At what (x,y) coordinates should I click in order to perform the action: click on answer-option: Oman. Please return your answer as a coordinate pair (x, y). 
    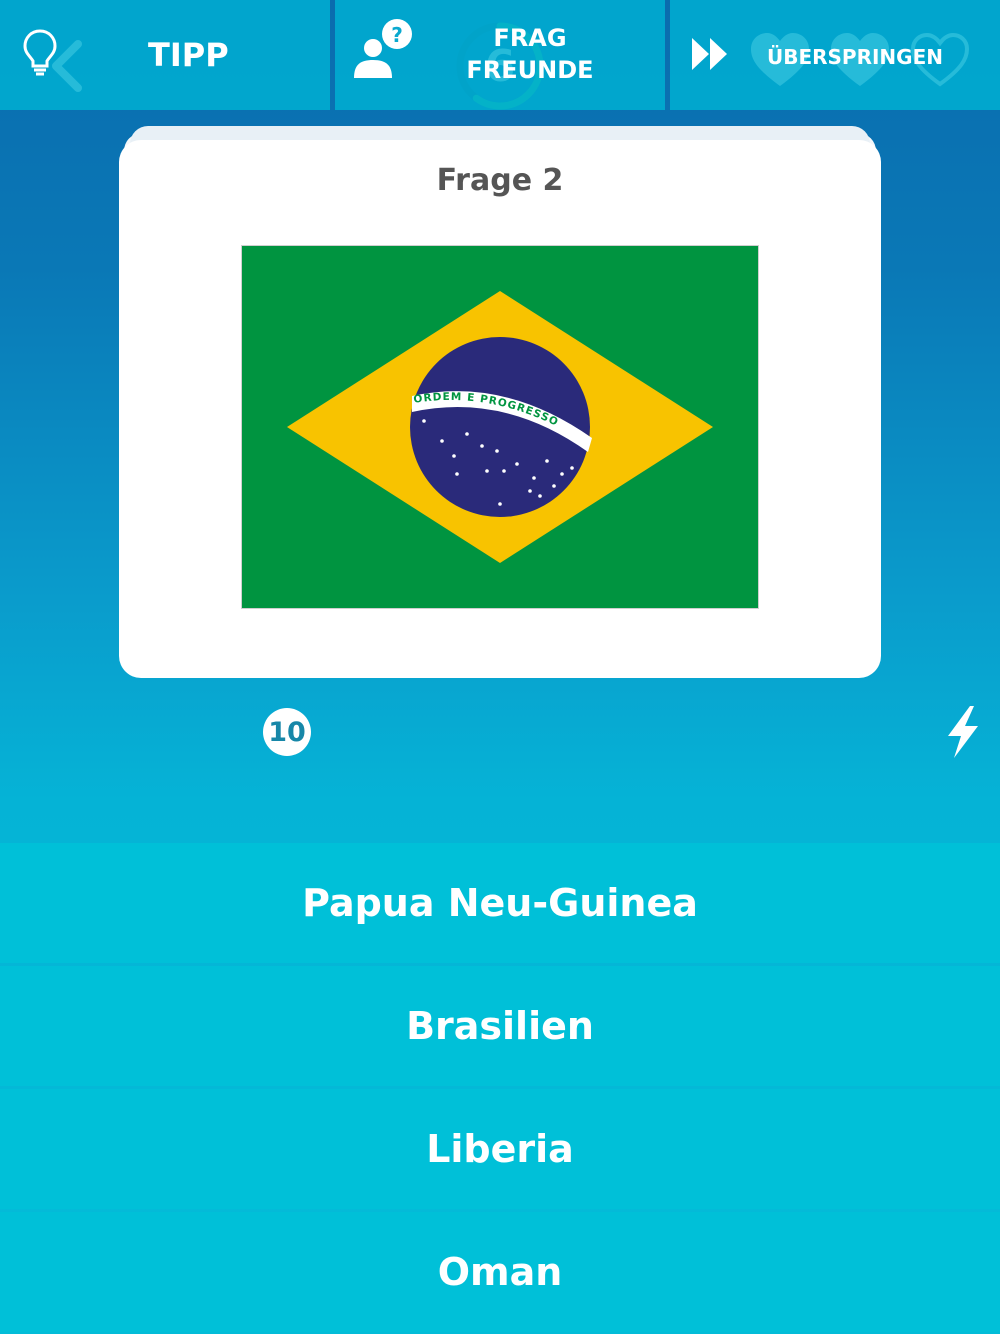
    Looking at the image, I should click on (500, 1272).